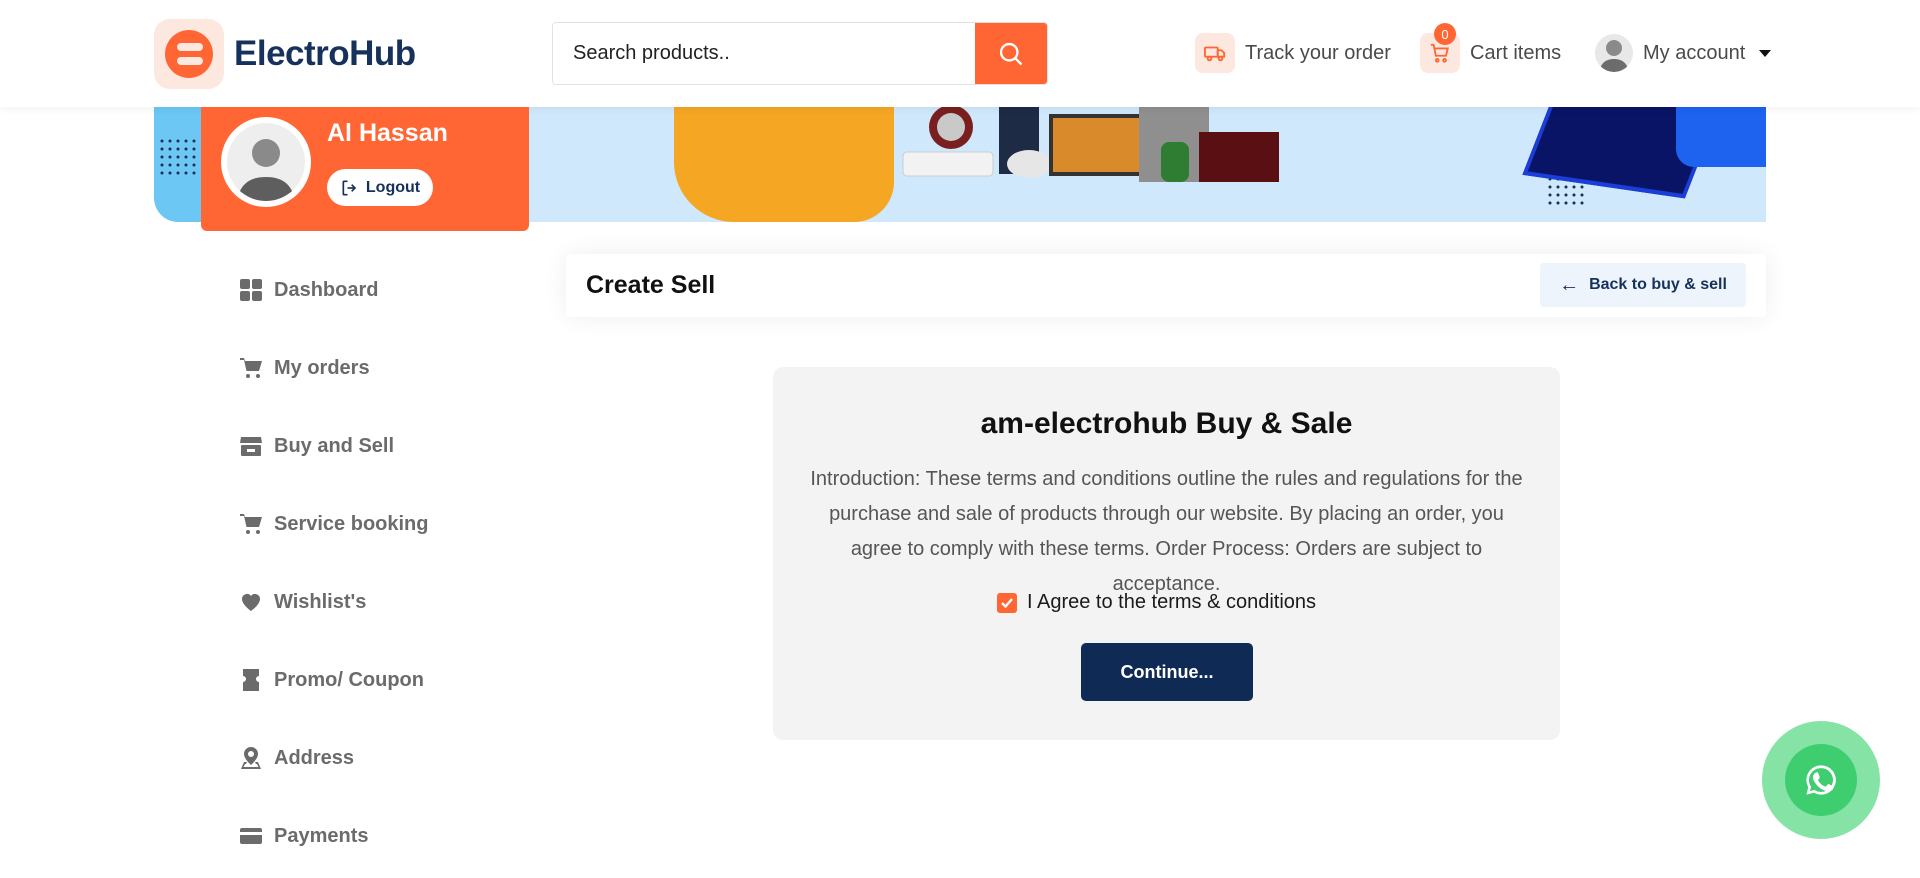  I want to click on chevron-down-icon, so click(1765, 53).